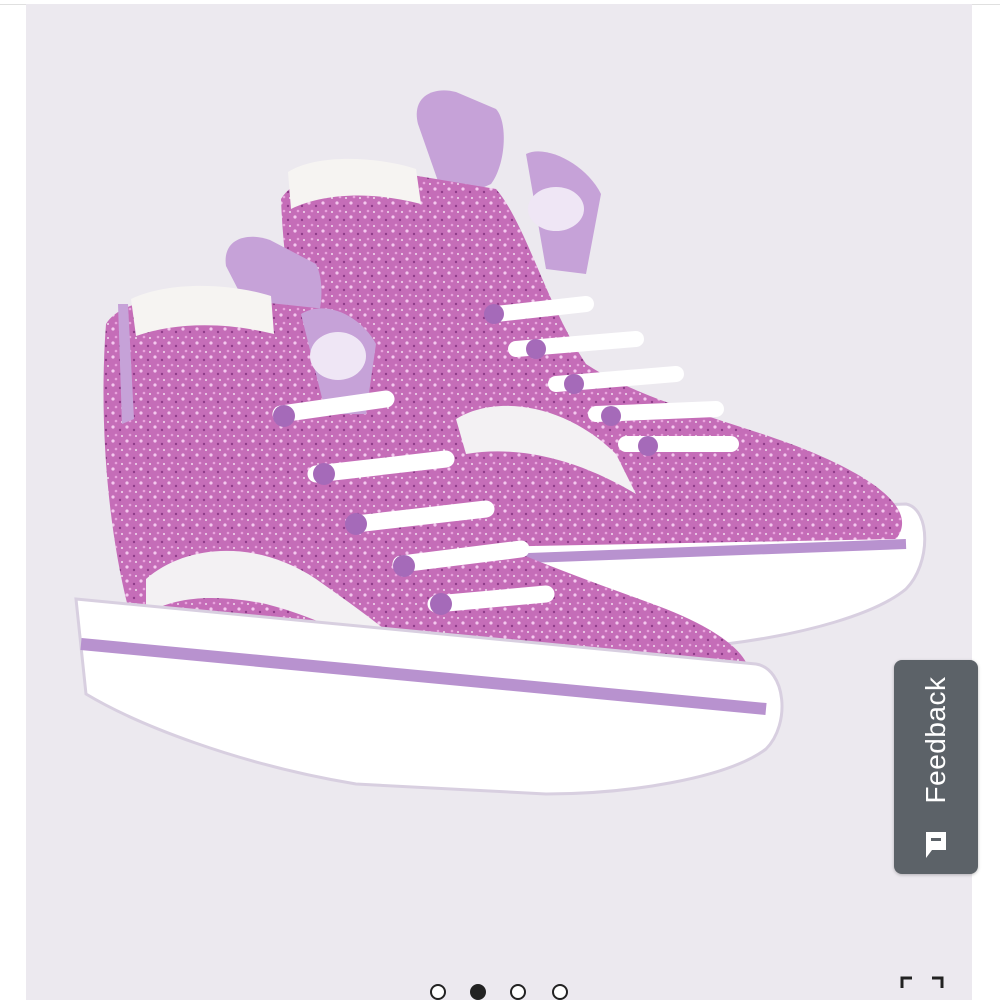 This screenshot has width=1000, height=1000. What do you see at coordinates (922, 987) in the screenshot?
I see `fullscreen-expand-icon` at bounding box center [922, 987].